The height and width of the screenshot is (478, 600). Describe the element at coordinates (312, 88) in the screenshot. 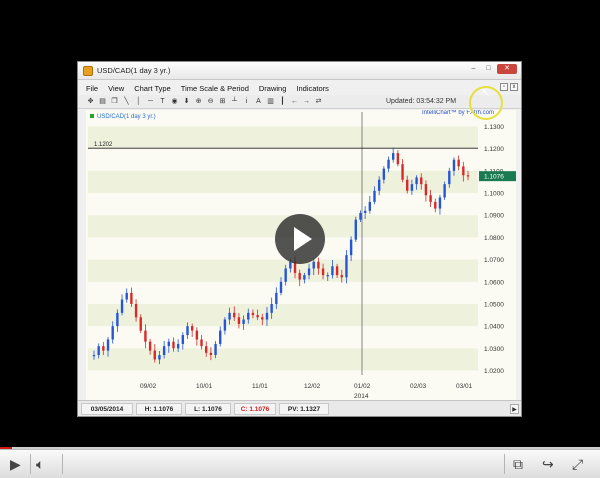

I see `menu-indicators: Indicators` at that location.